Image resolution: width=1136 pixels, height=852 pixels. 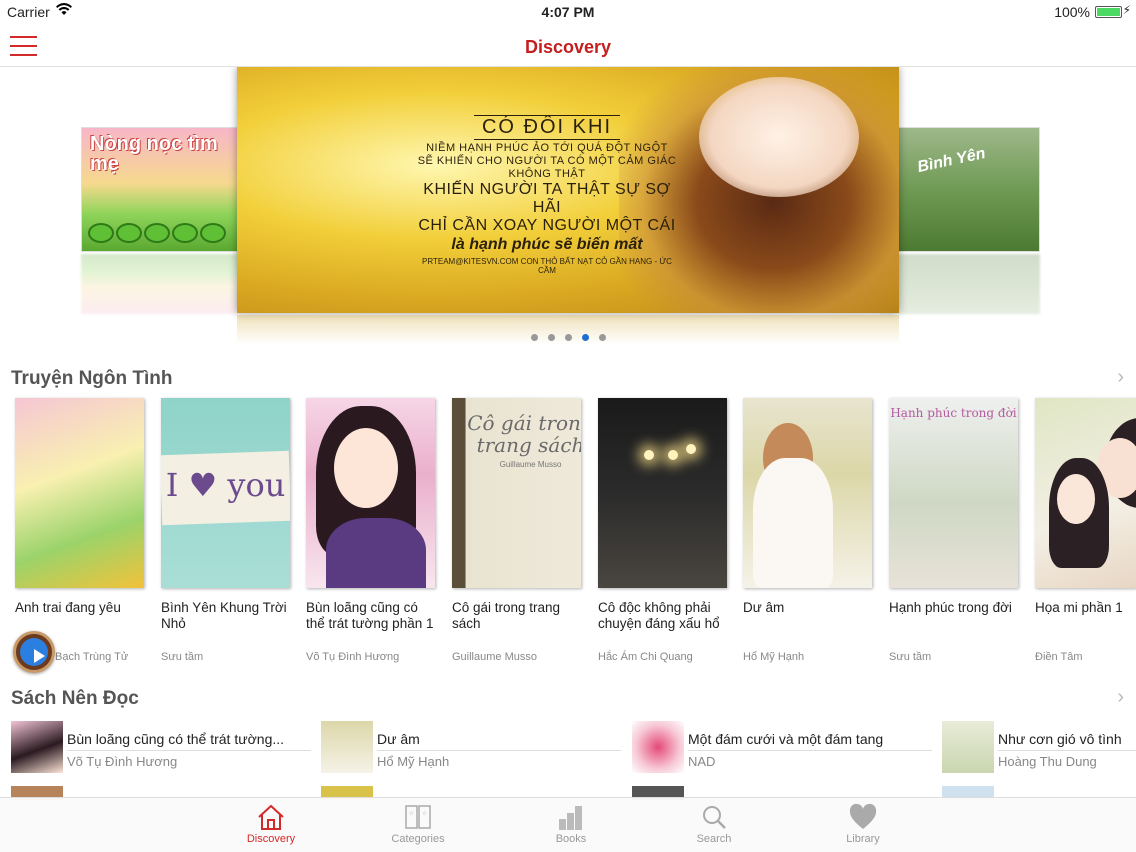 What do you see at coordinates (1079, 607) in the screenshot?
I see `book-title: Họa mi phần 1` at bounding box center [1079, 607].